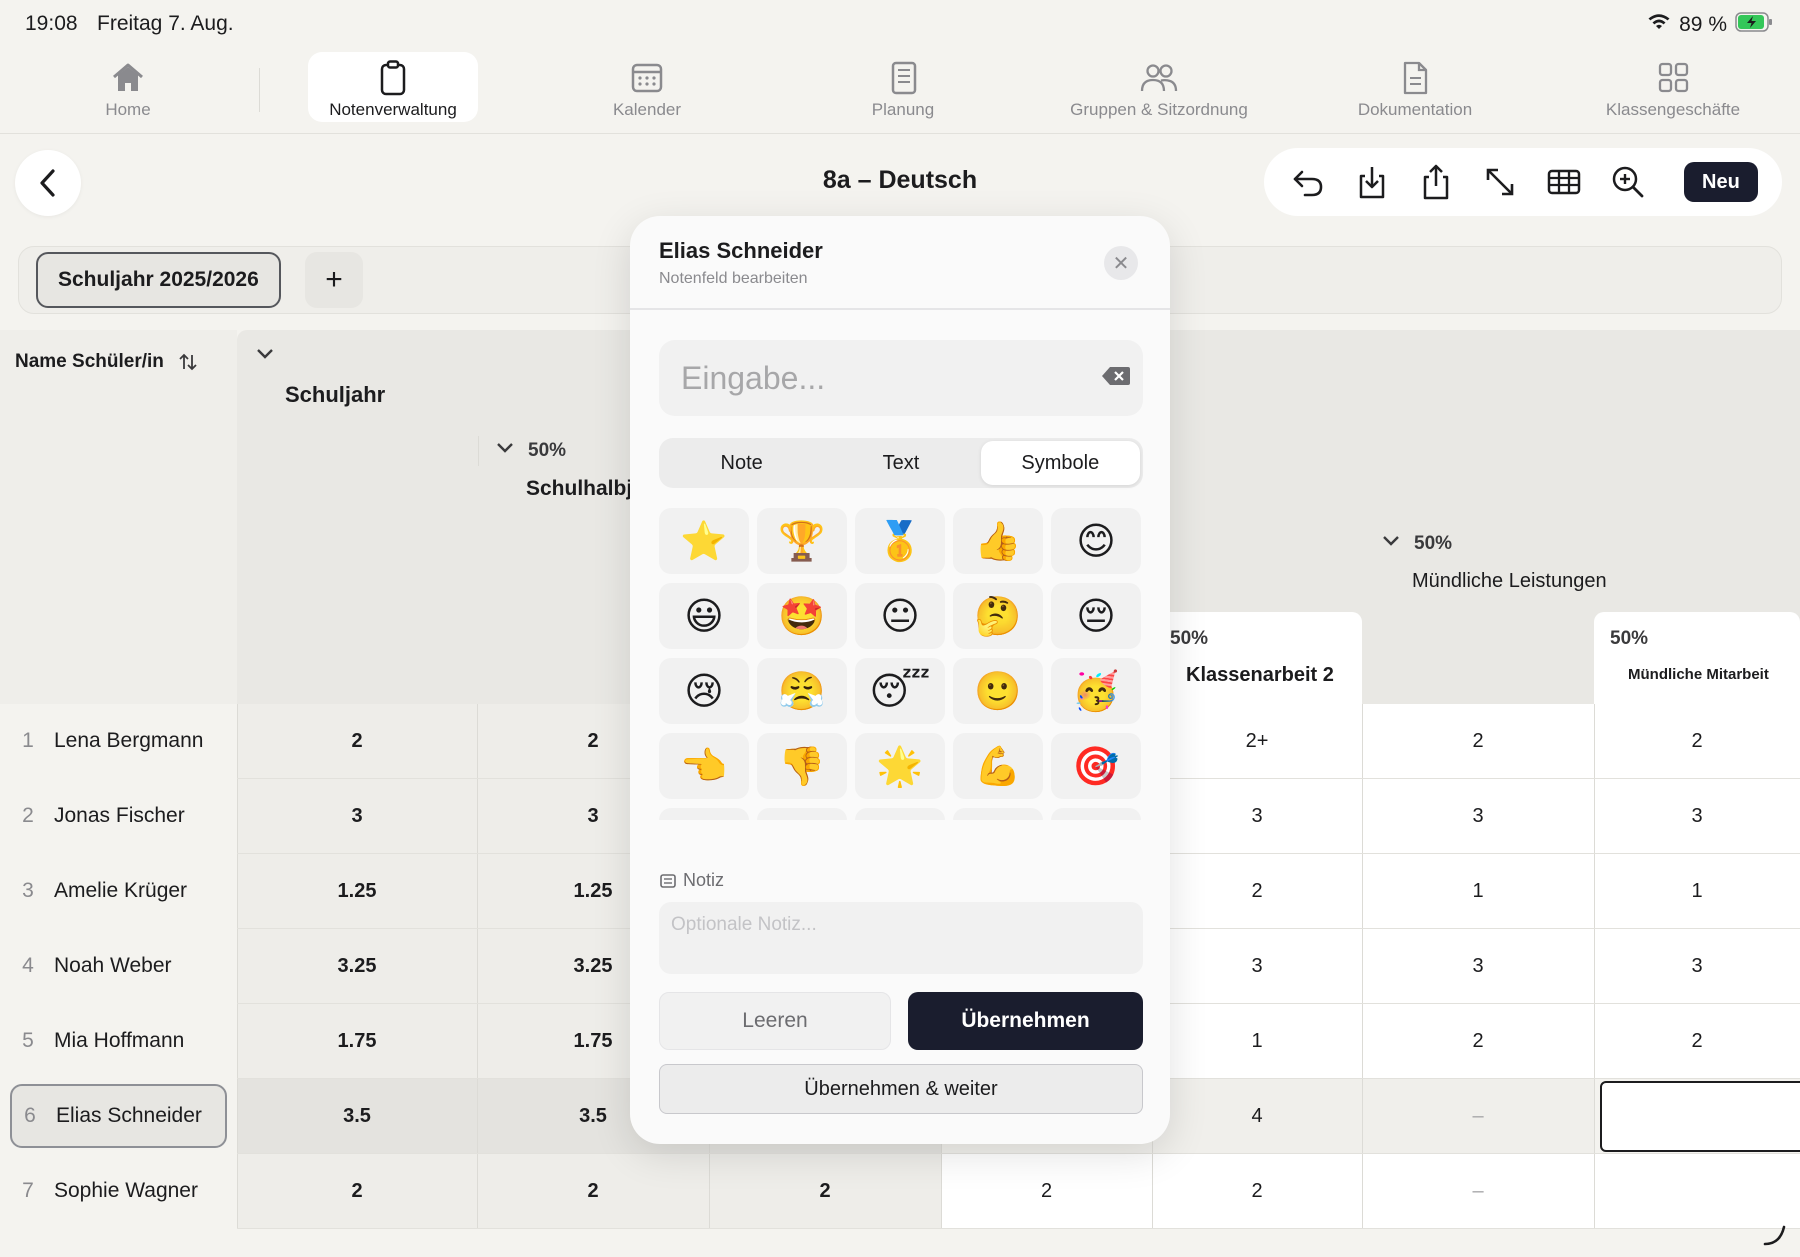 This screenshot has width=1800, height=1257. What do you see at coordinates (118, 891) in the screenshot?
I see `student-name-cell: 3 Amelie Krüger` at bounding box center [118, 891].